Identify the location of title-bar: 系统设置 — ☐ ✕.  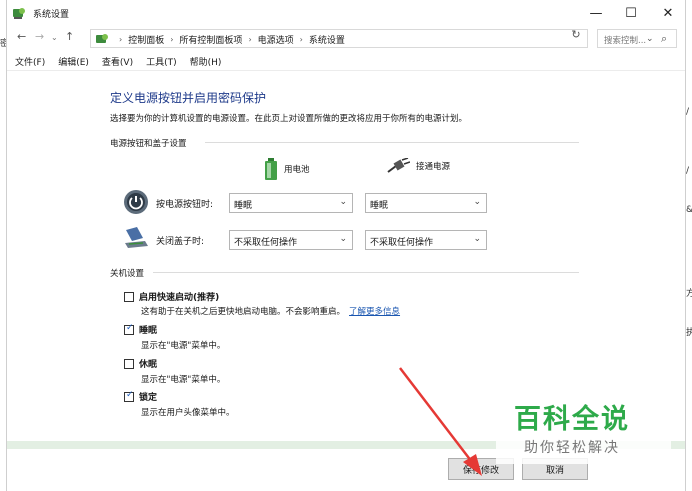
(346, 13).